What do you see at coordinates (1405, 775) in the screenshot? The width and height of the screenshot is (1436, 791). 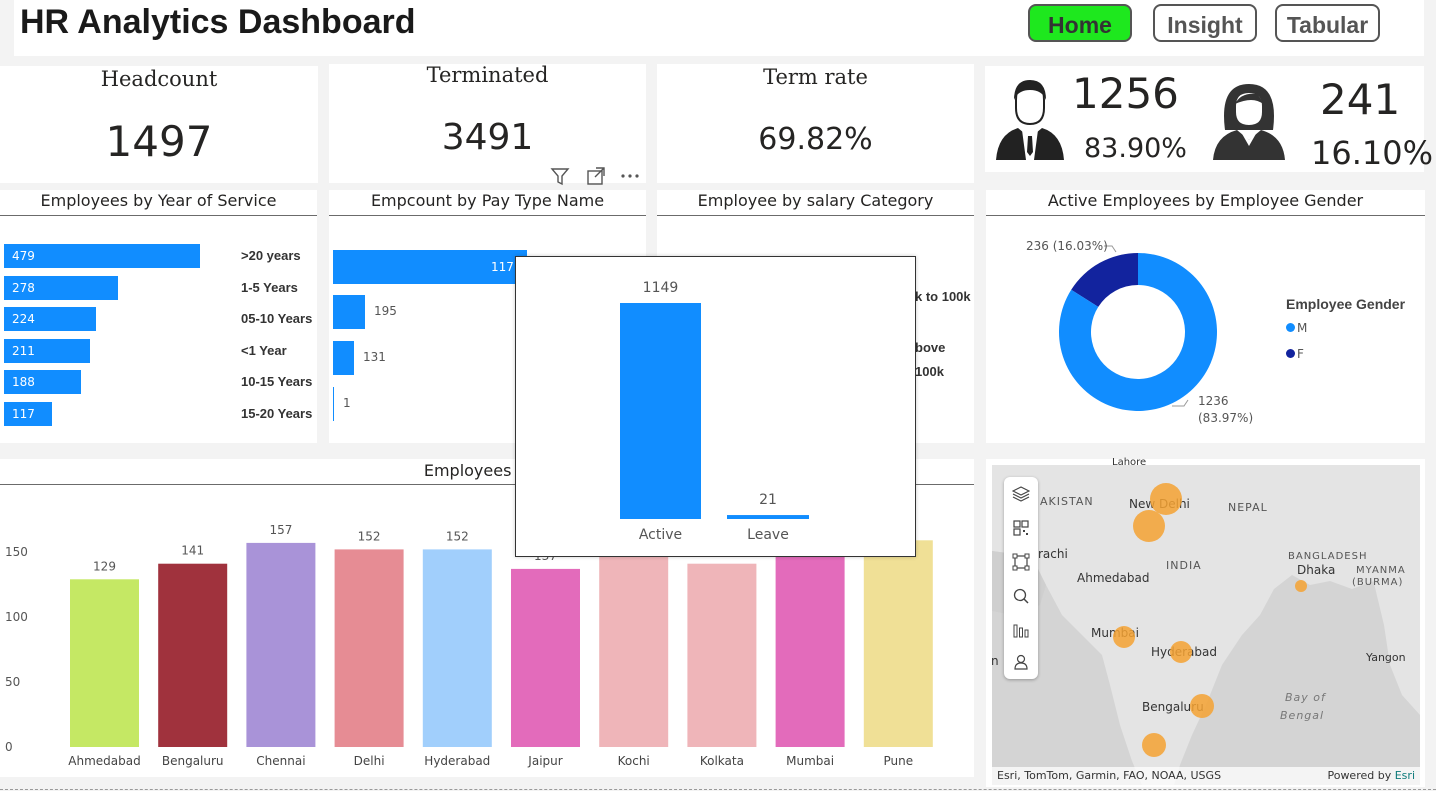 I see `esri-link: Esri` at bounding box center [1405, 775].